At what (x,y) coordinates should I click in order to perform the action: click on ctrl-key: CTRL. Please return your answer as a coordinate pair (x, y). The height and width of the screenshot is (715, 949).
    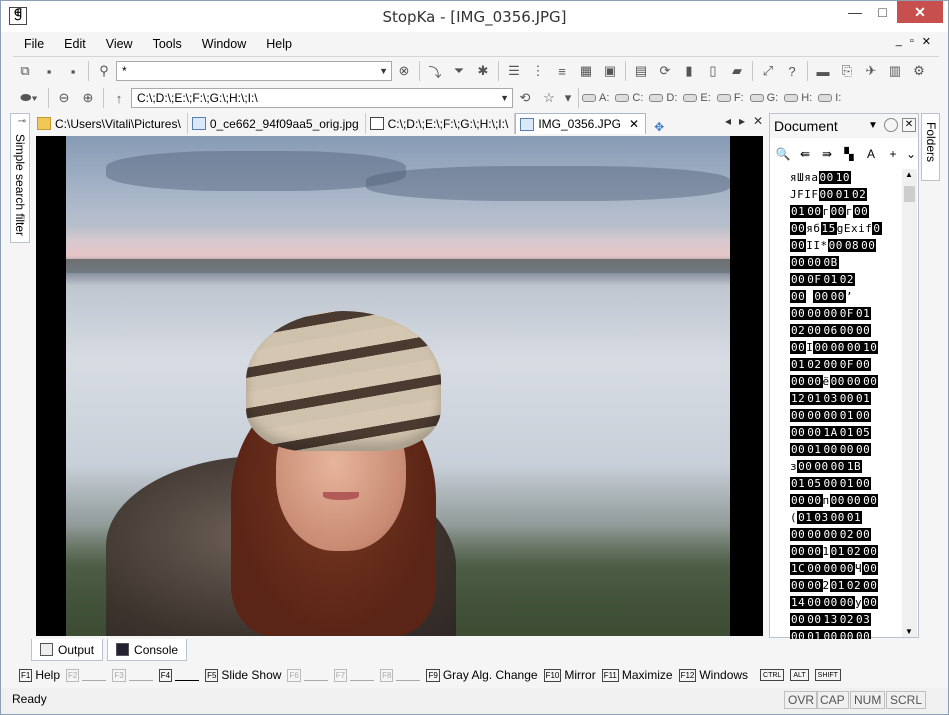
    Looking at the image, I should click on (772, 675).